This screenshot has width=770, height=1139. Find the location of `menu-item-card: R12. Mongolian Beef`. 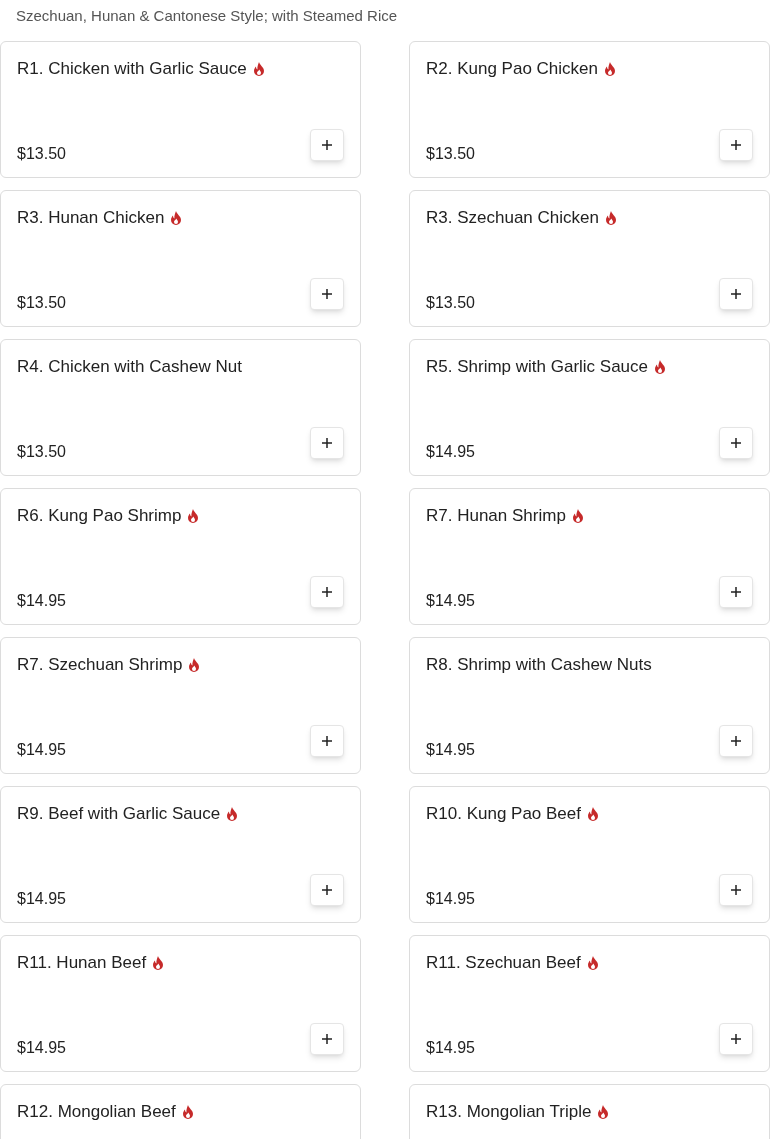

menu-item-card: R12. Mongolian Beef is located at coordinates (180, 1111).